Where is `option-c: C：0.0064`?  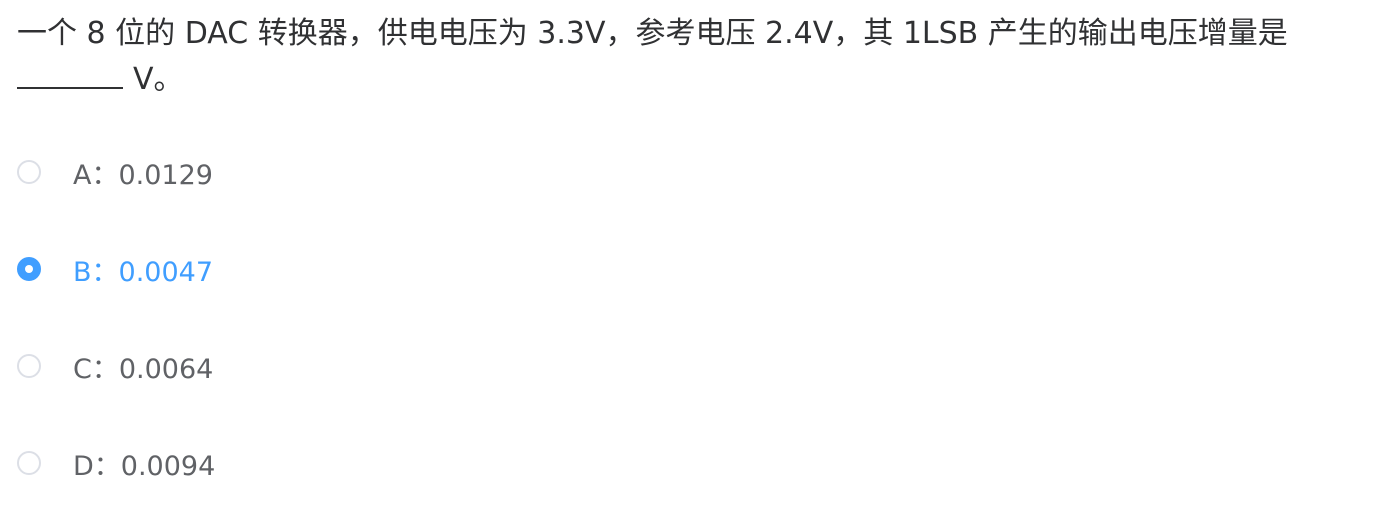
option-c: C：0.0064 is located at coordinates (115, 366).